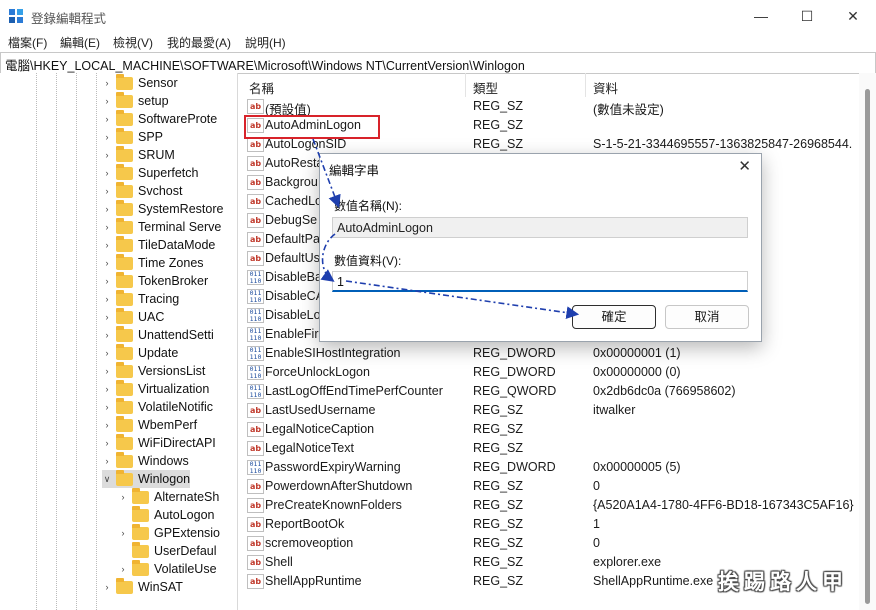 The image size is (876, 610). Describe the element at coordinates (199, 42) in the screenshot. I see `menu-favorites: 我的最愛(A)` at that location.